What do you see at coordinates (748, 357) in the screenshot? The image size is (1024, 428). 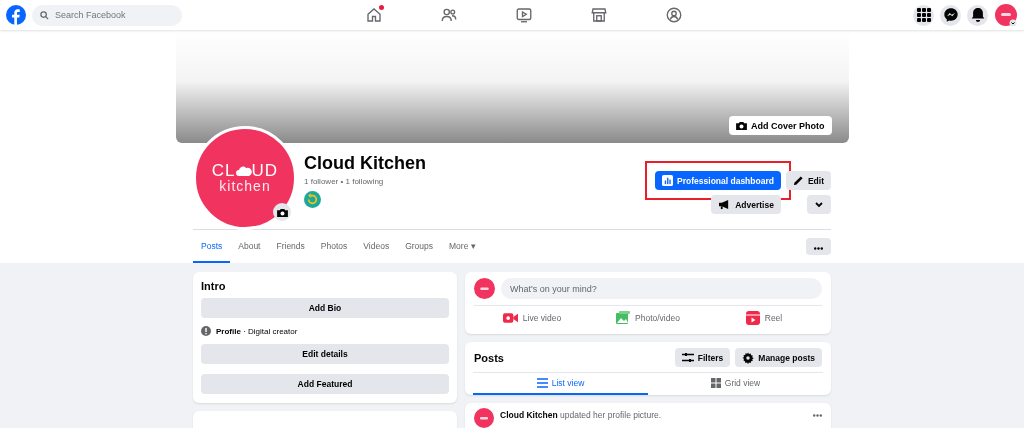 I see `gear-icon` at bounding box center [748, 357].